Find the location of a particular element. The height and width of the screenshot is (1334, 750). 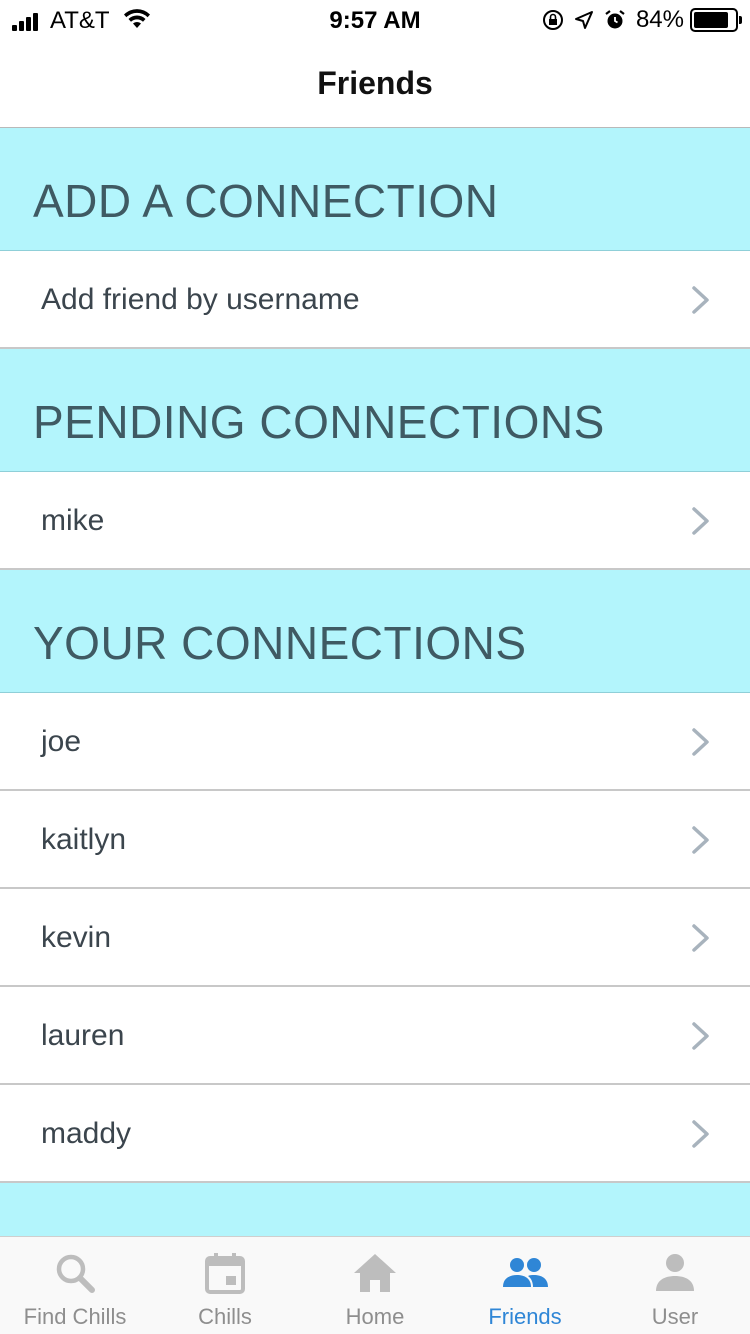

section-title-add: ADD A CONNECTION is located at coordinates (266, 201).